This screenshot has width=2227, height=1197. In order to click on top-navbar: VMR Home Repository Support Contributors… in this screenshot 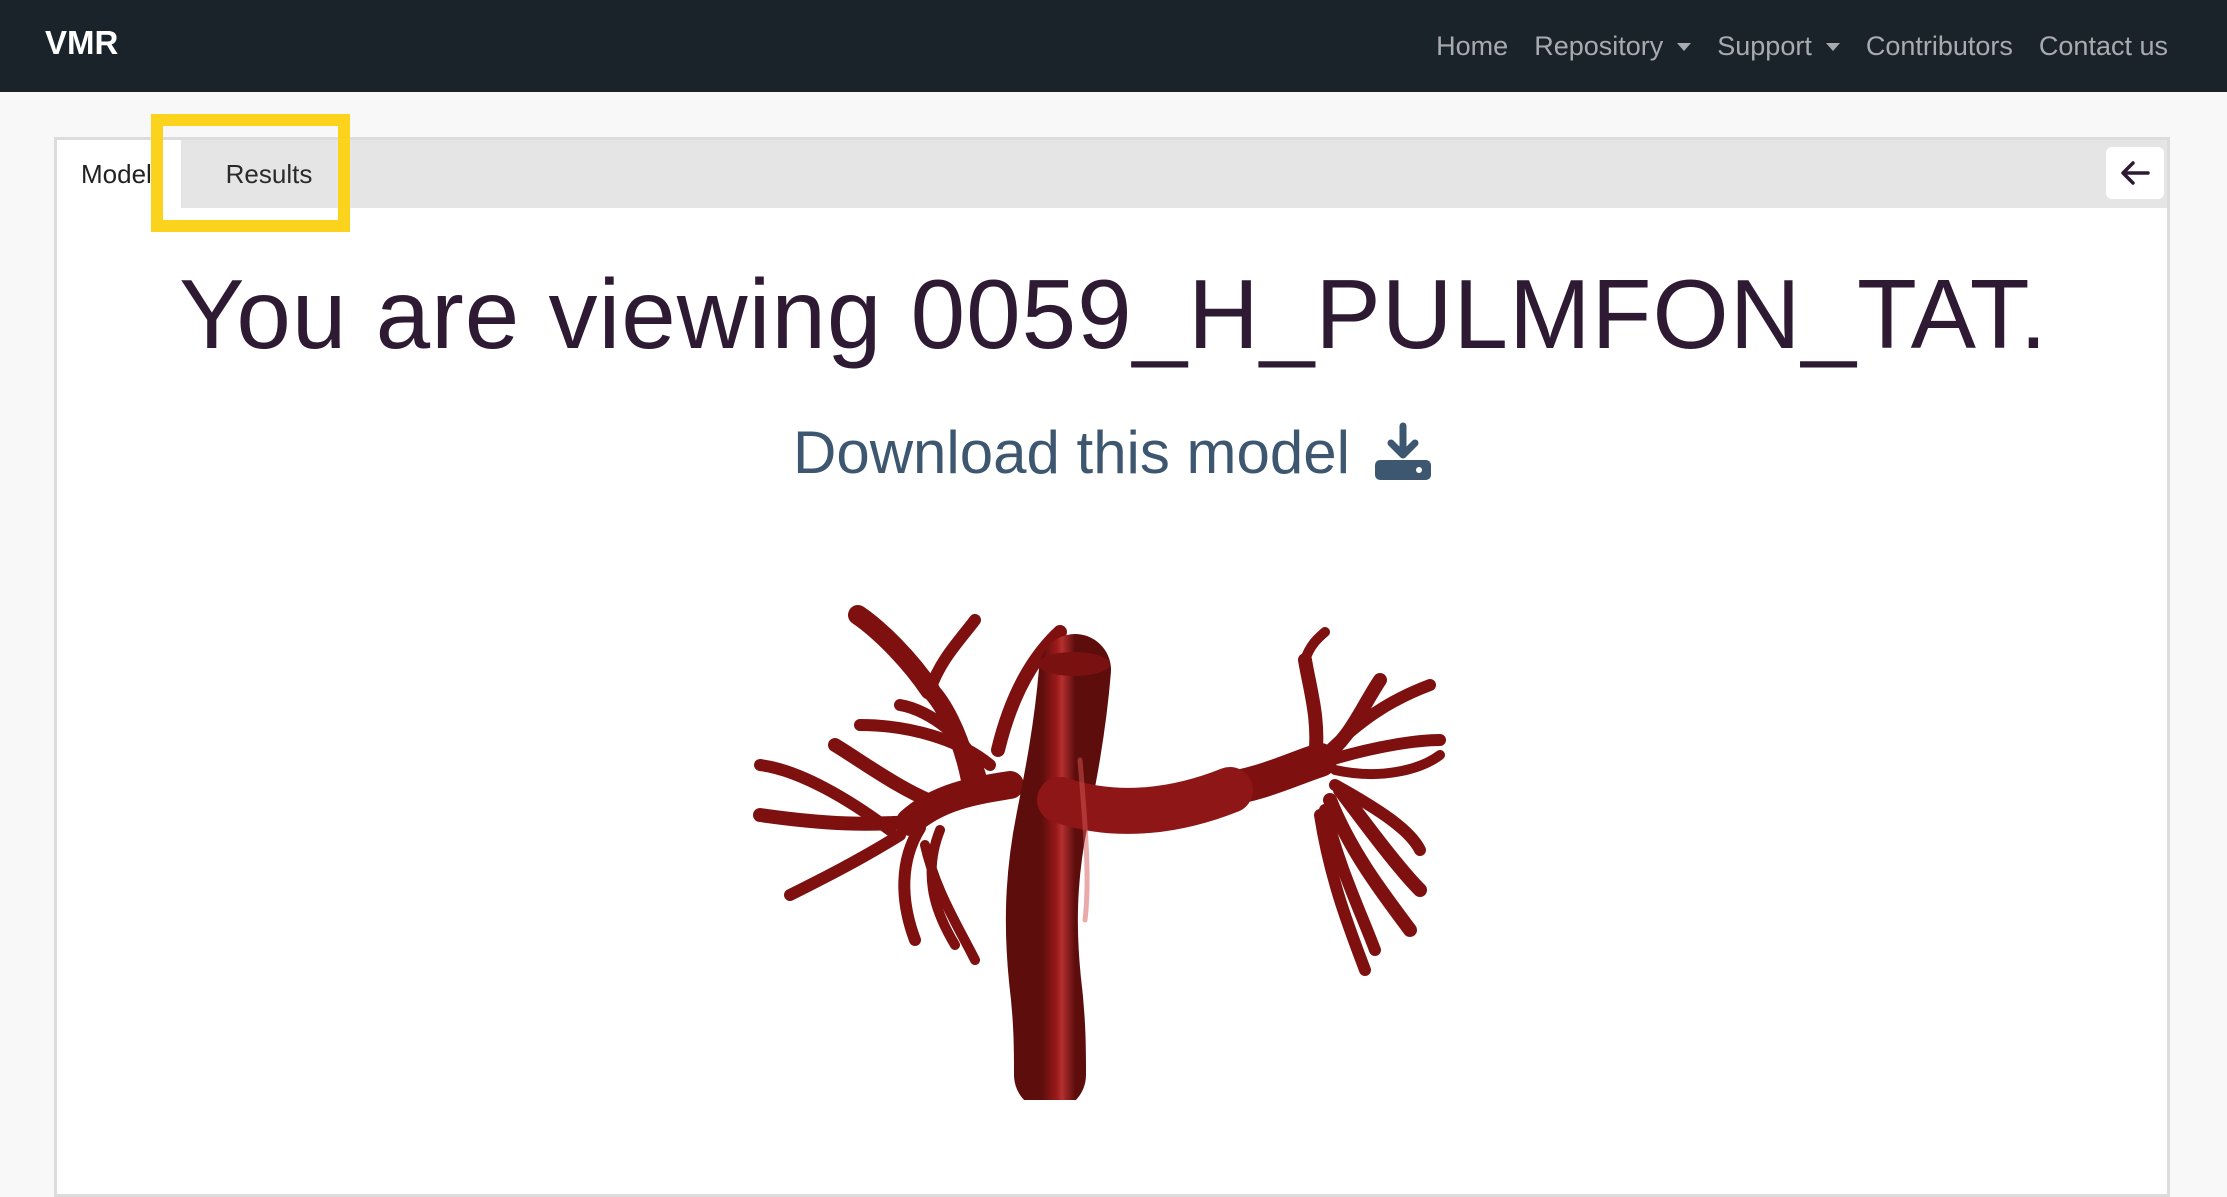, I will do `click(1113, 46)`.